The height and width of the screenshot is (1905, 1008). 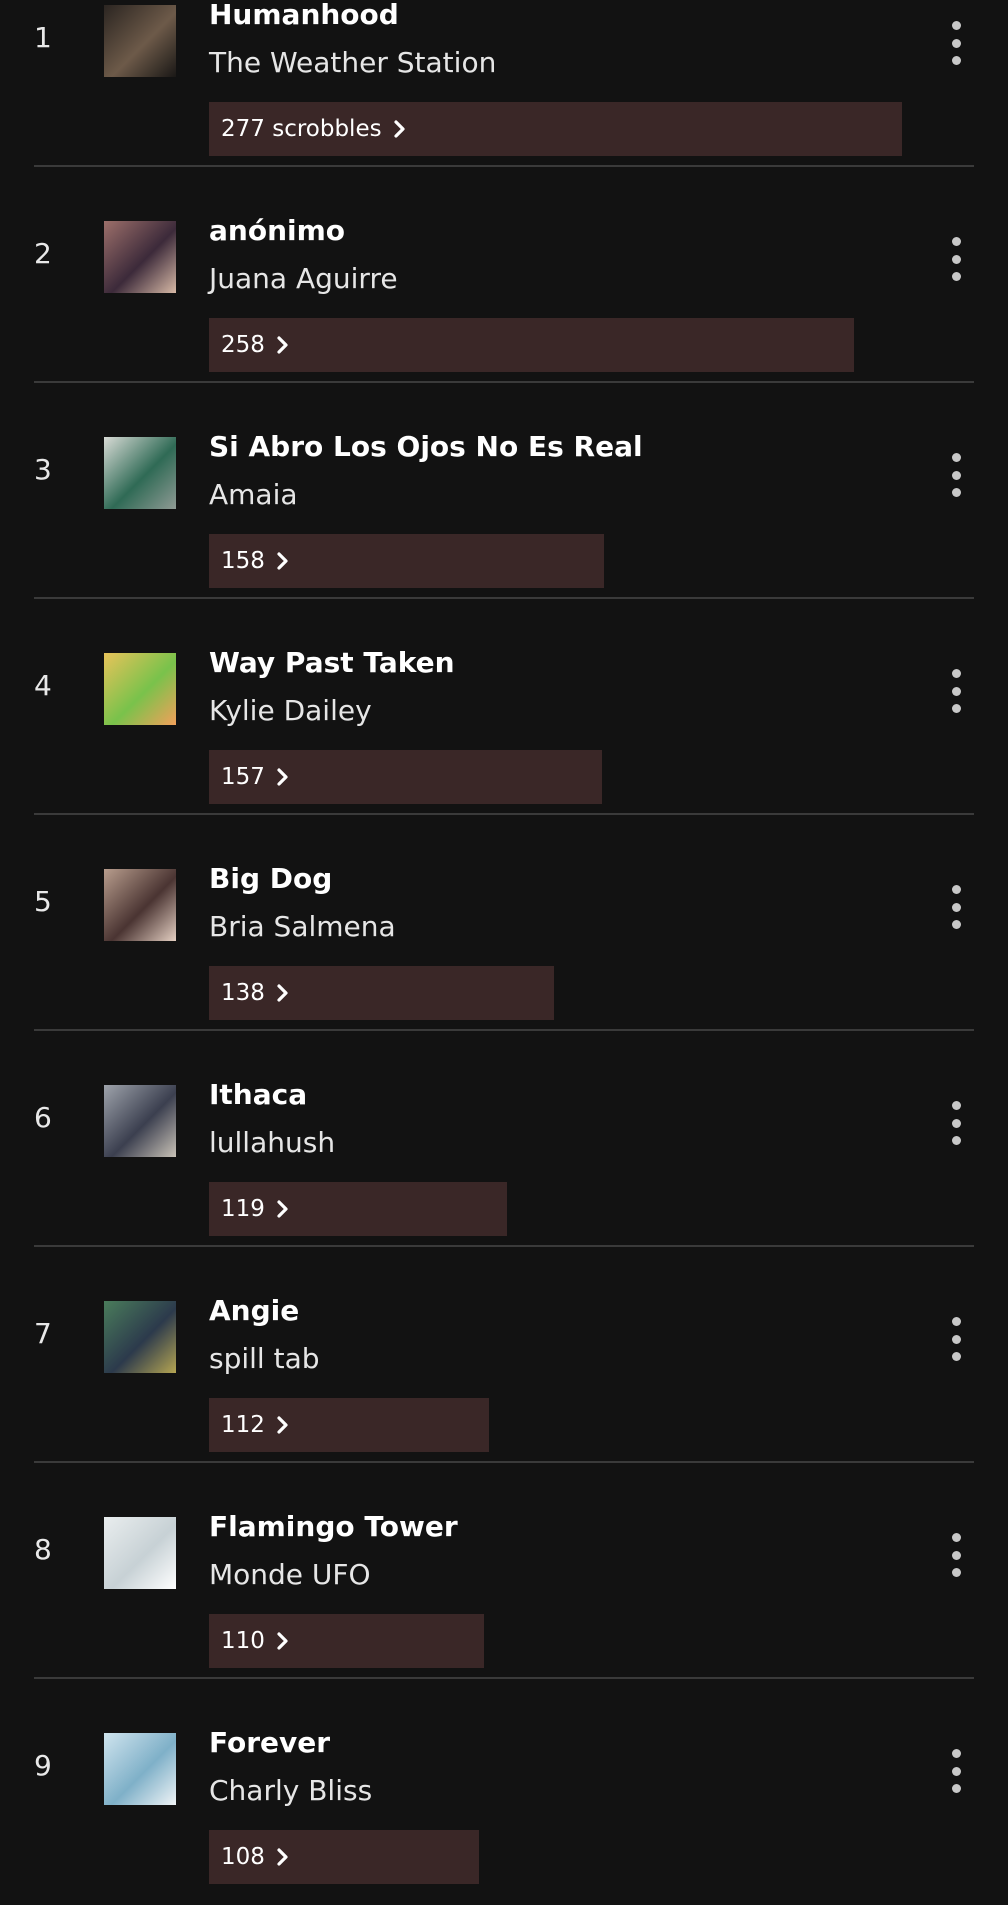 I want to click on scrobble-bar: 158, so click(x=406, y=561).